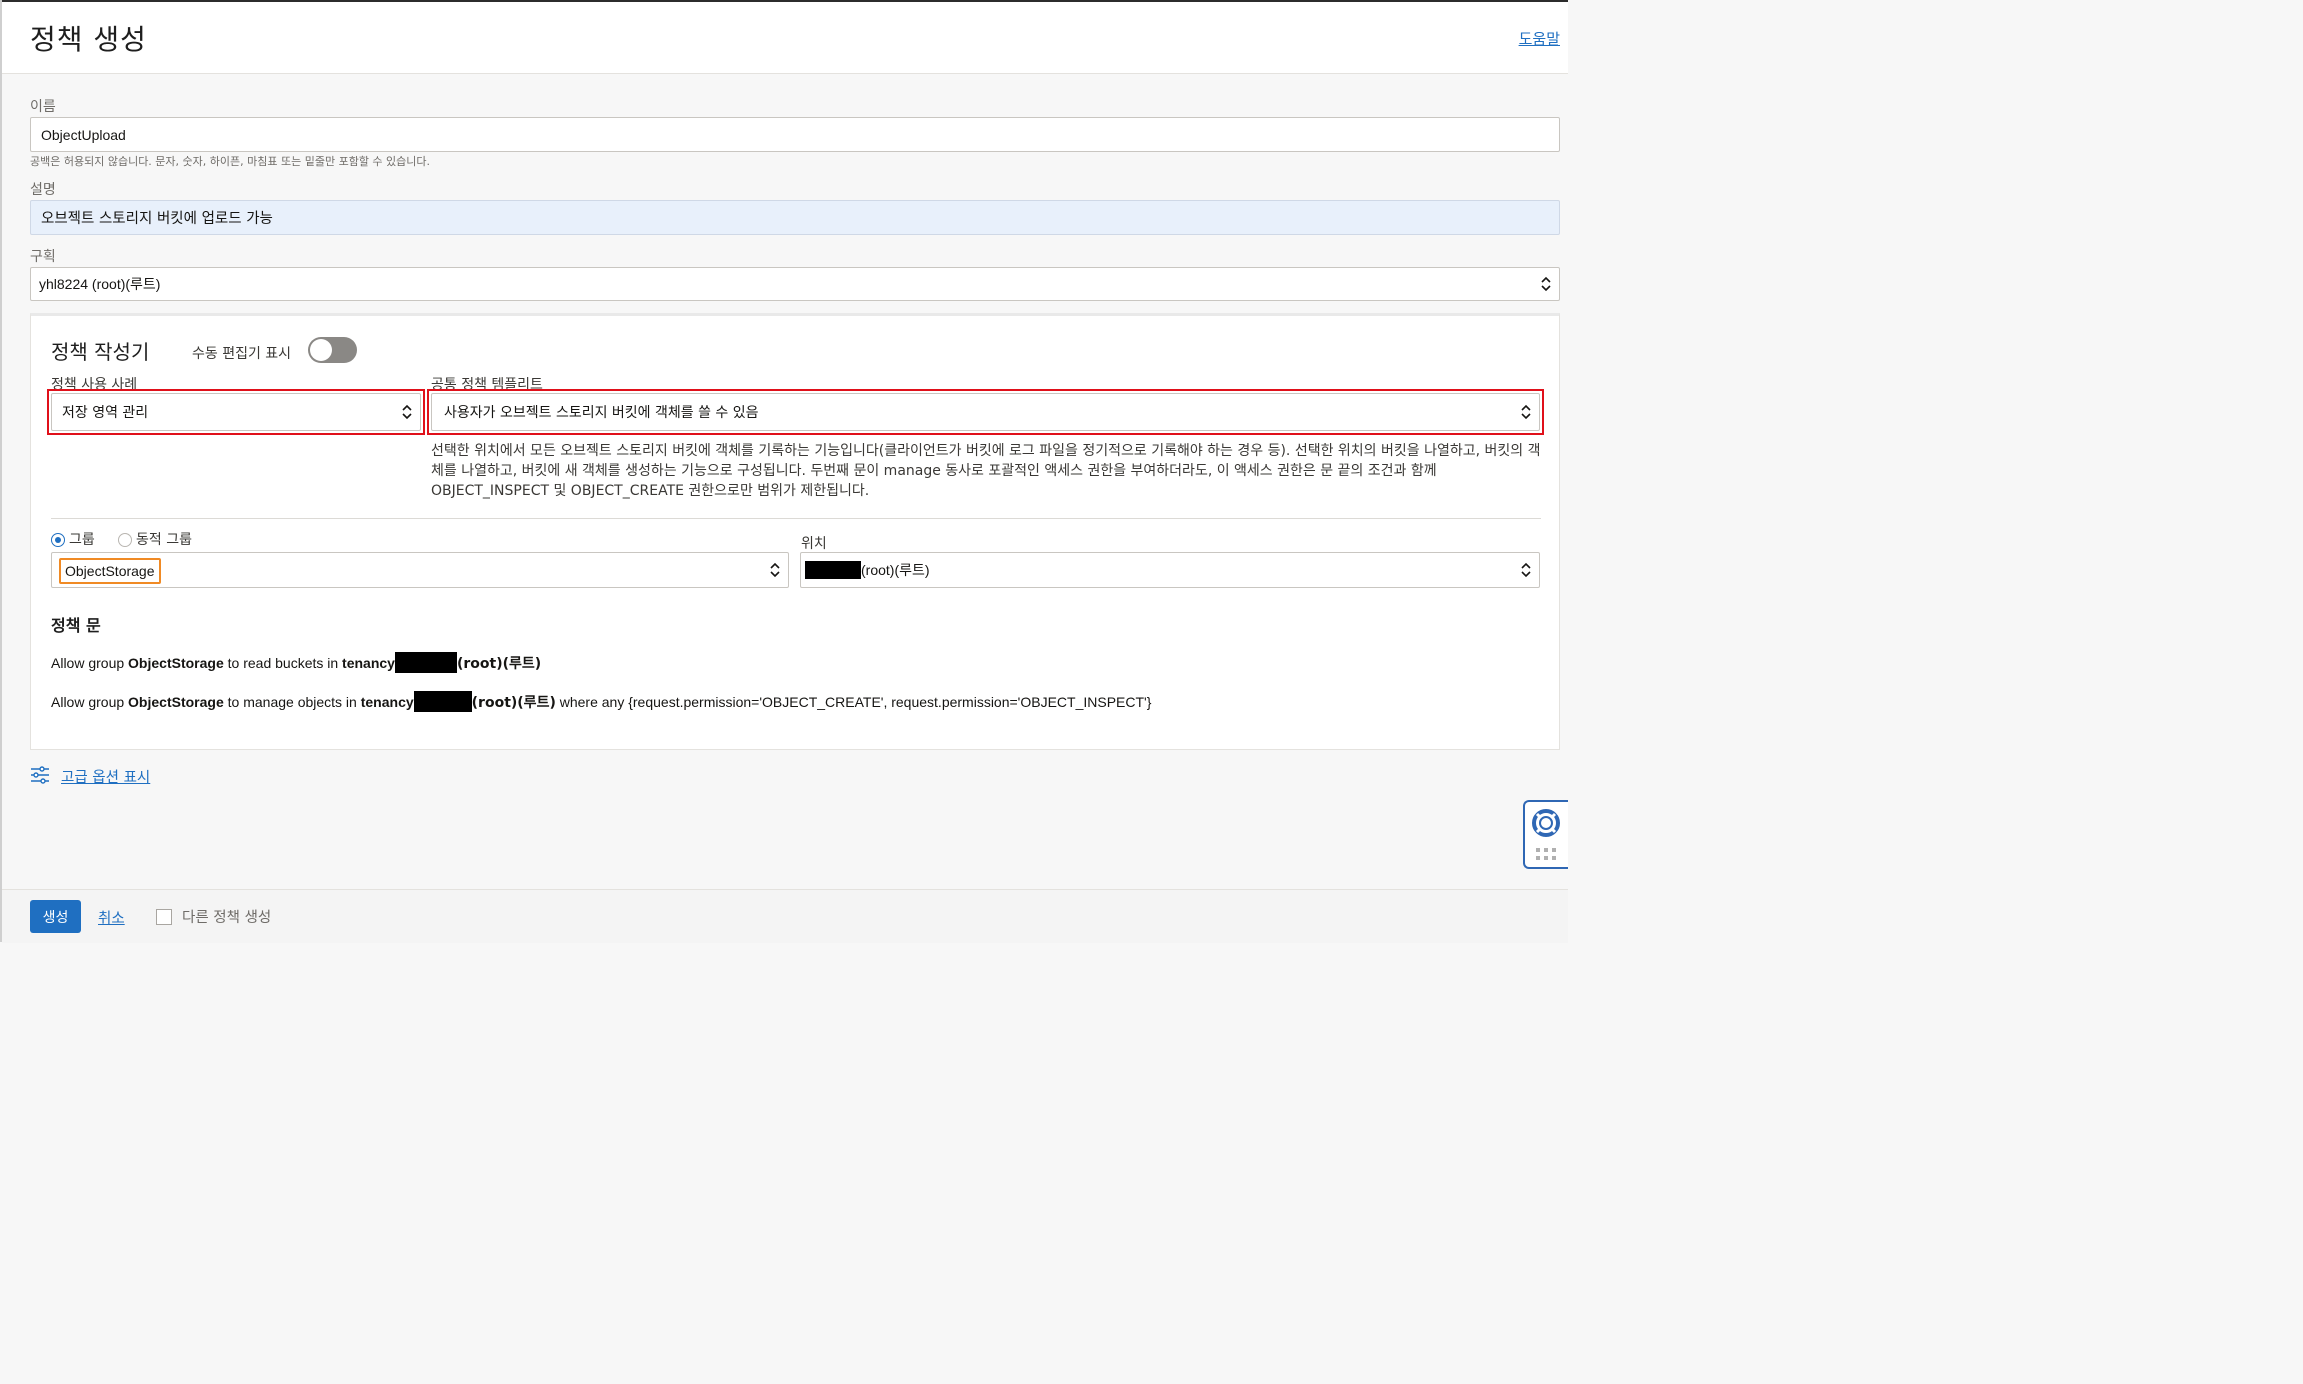 The width and height of the screenshot is (2303, 1384). I want to click on description-label: 설명, so click(43, 190).